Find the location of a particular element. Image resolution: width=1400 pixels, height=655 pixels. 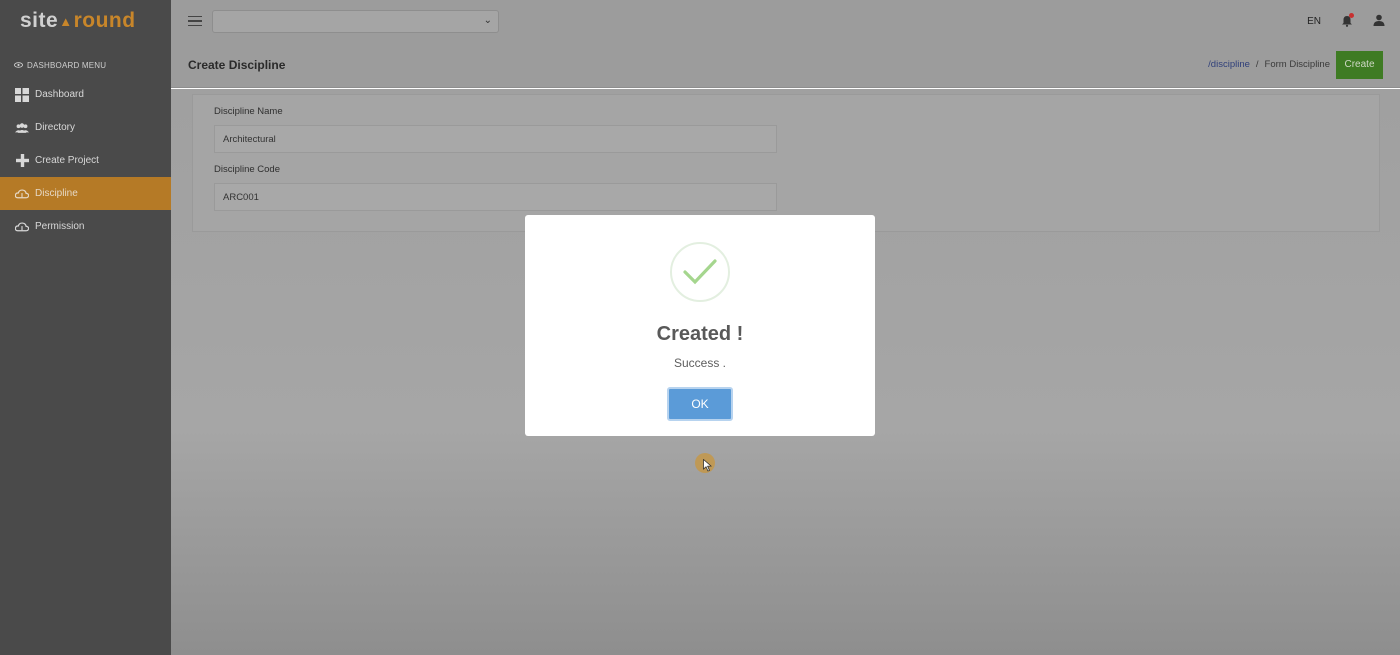

chevron-down-icon: ⌄ is located at coordinates (487, 20).